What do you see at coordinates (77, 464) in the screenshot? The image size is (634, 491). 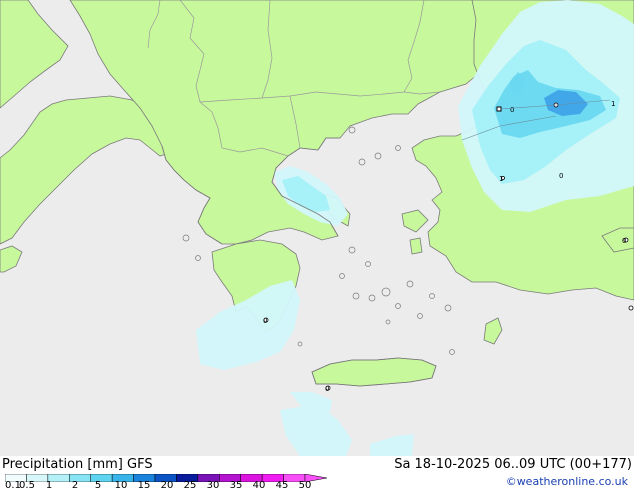 I see `map-title: Precipitation [mm] GFS` at bounding box center [77, 464].